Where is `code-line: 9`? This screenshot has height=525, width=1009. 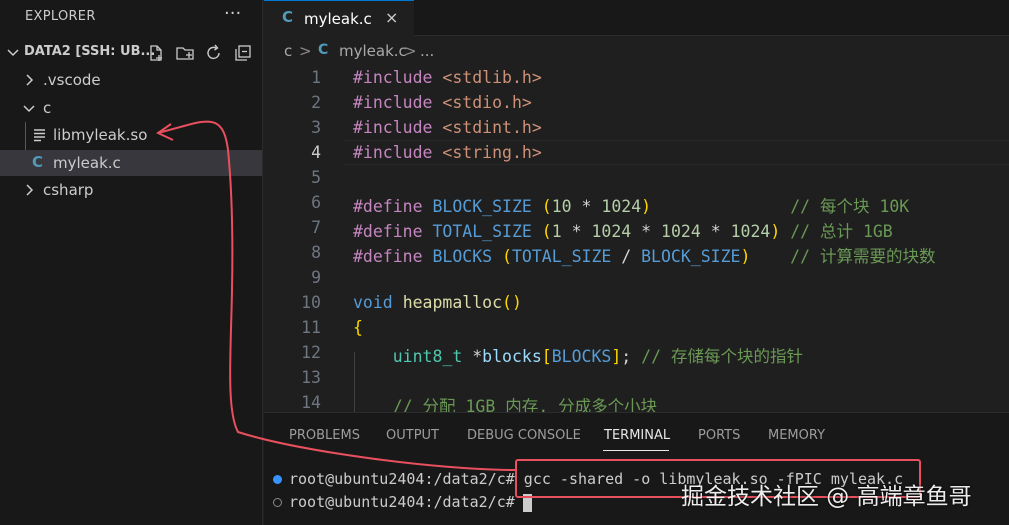 code-line: 9 is located at coordinates (636, 277).